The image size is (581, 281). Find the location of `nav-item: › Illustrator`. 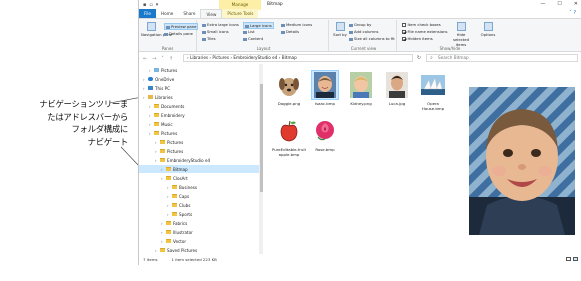

nav-item: › Illustrator is located at coordinates (199, 232).